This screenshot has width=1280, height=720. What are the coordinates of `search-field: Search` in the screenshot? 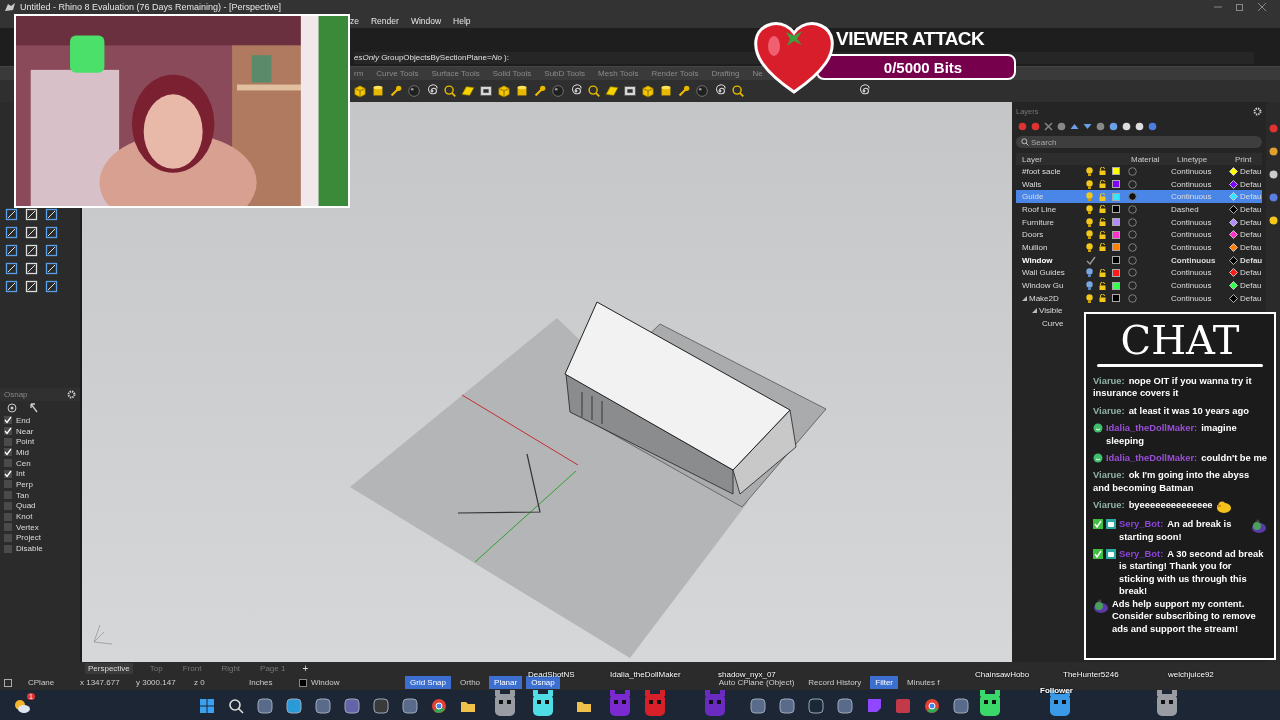 It's located at (1139, 142).